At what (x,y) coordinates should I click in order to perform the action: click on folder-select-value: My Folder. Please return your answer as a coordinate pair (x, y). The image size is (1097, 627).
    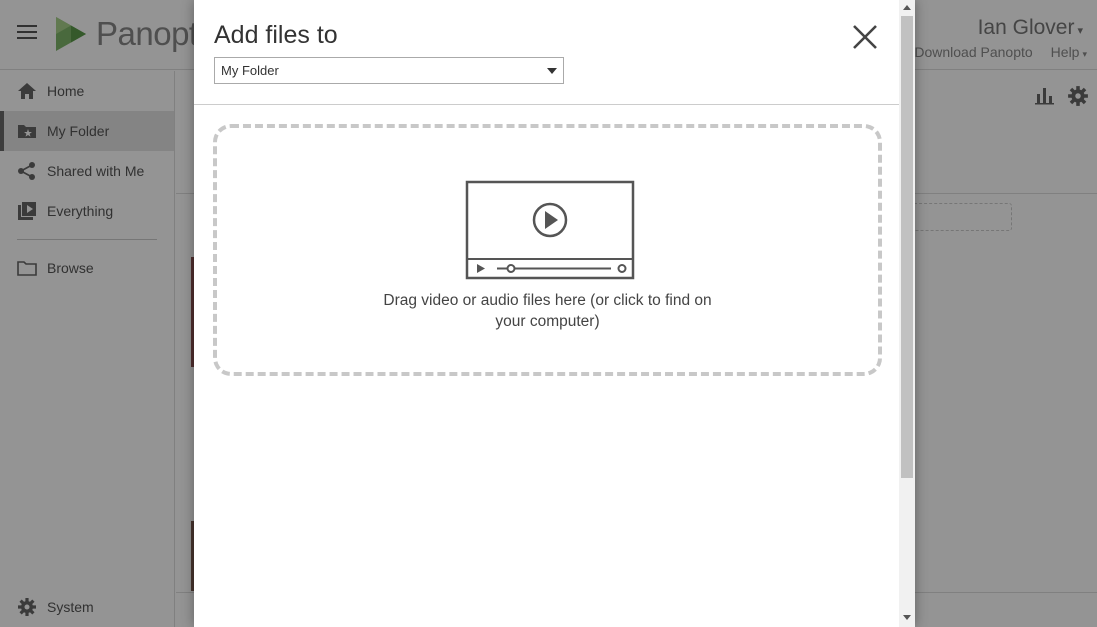
    Looking at the image, I should click on (250, 70).